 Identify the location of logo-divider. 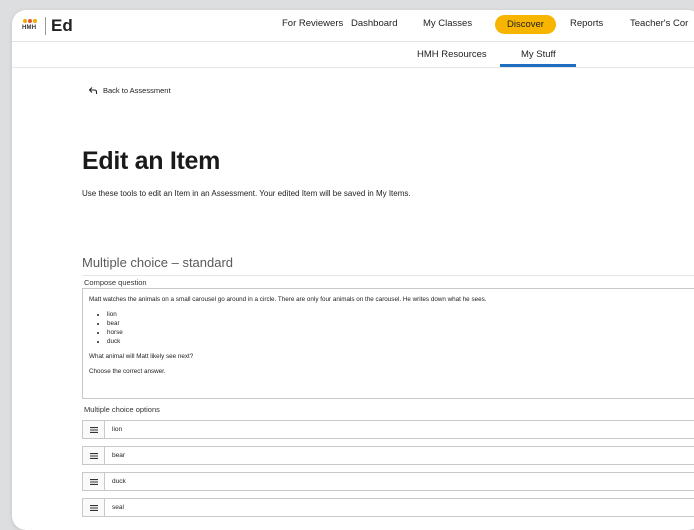
(45, 26).